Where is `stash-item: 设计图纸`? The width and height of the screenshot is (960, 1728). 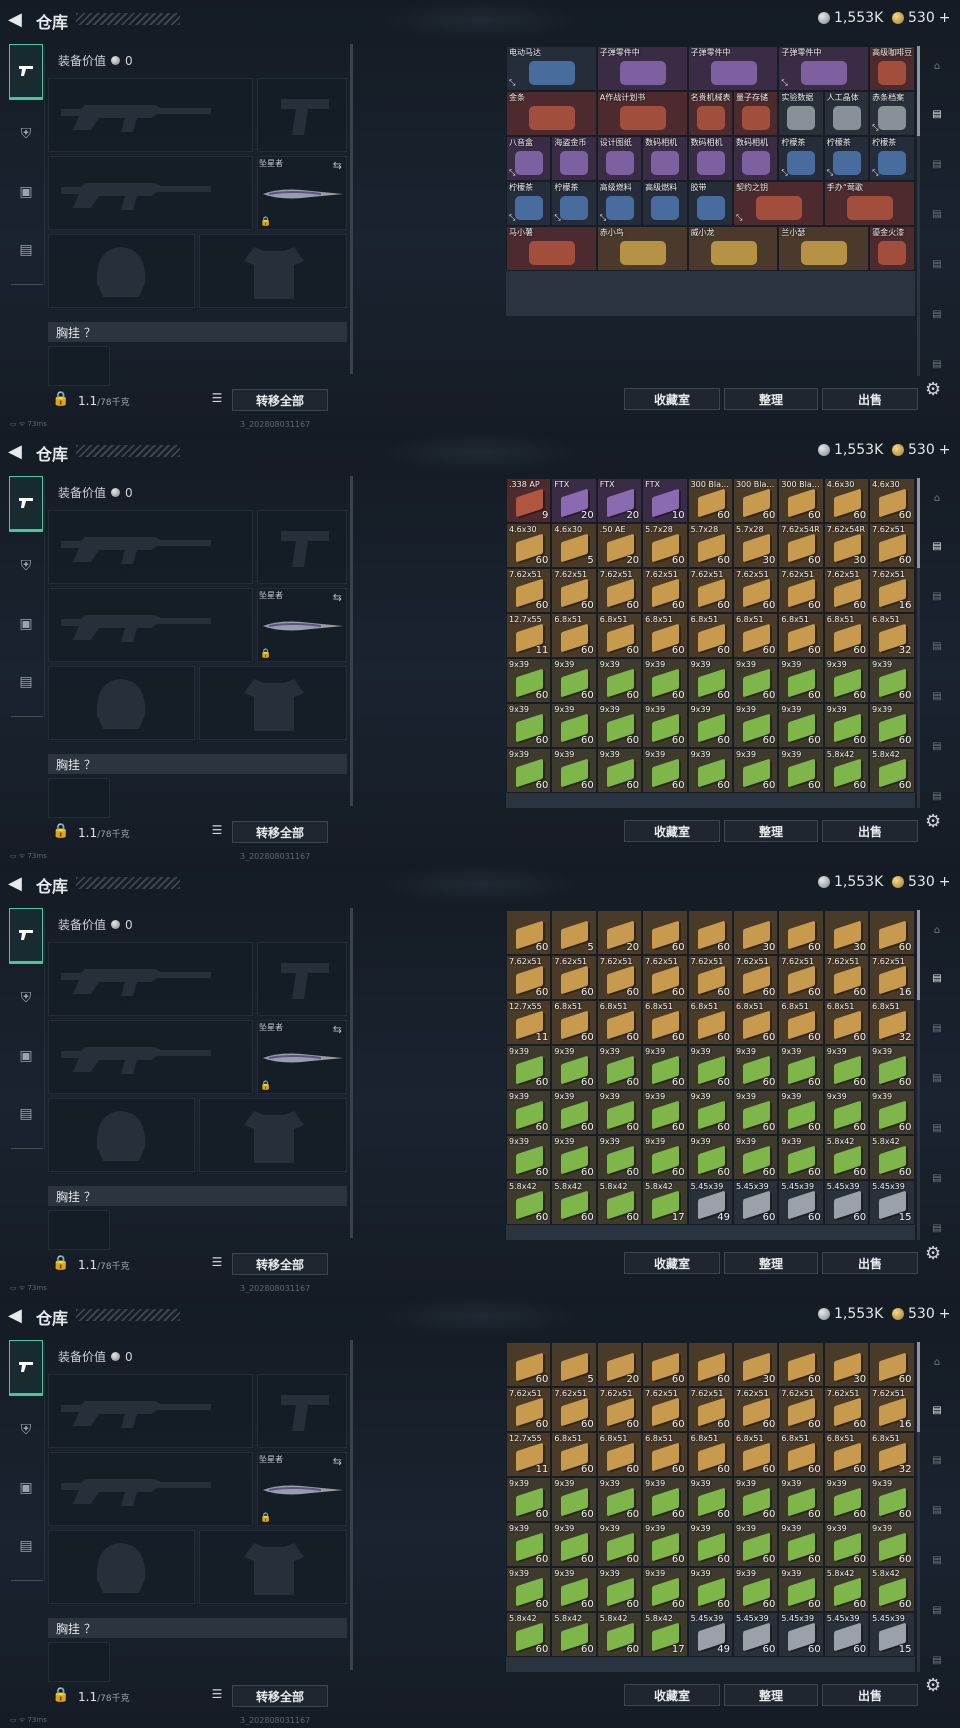
stash-item: 设计图纸 is located at coordinates (619, 158).